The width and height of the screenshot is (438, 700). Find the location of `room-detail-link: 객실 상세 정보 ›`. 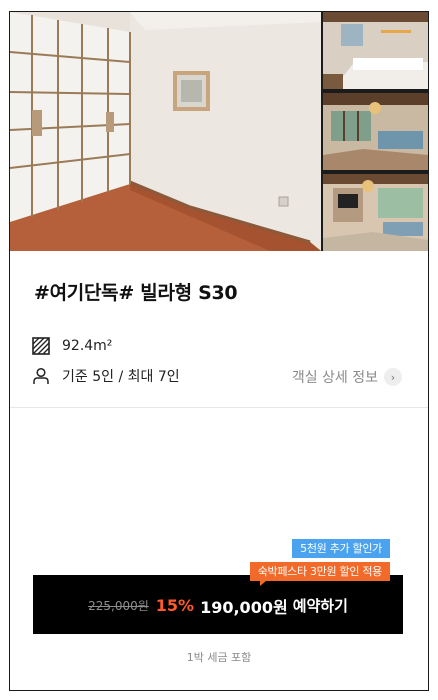

room-detail-link: 객실 상세 정보 › is located at coordinates (347, 377).